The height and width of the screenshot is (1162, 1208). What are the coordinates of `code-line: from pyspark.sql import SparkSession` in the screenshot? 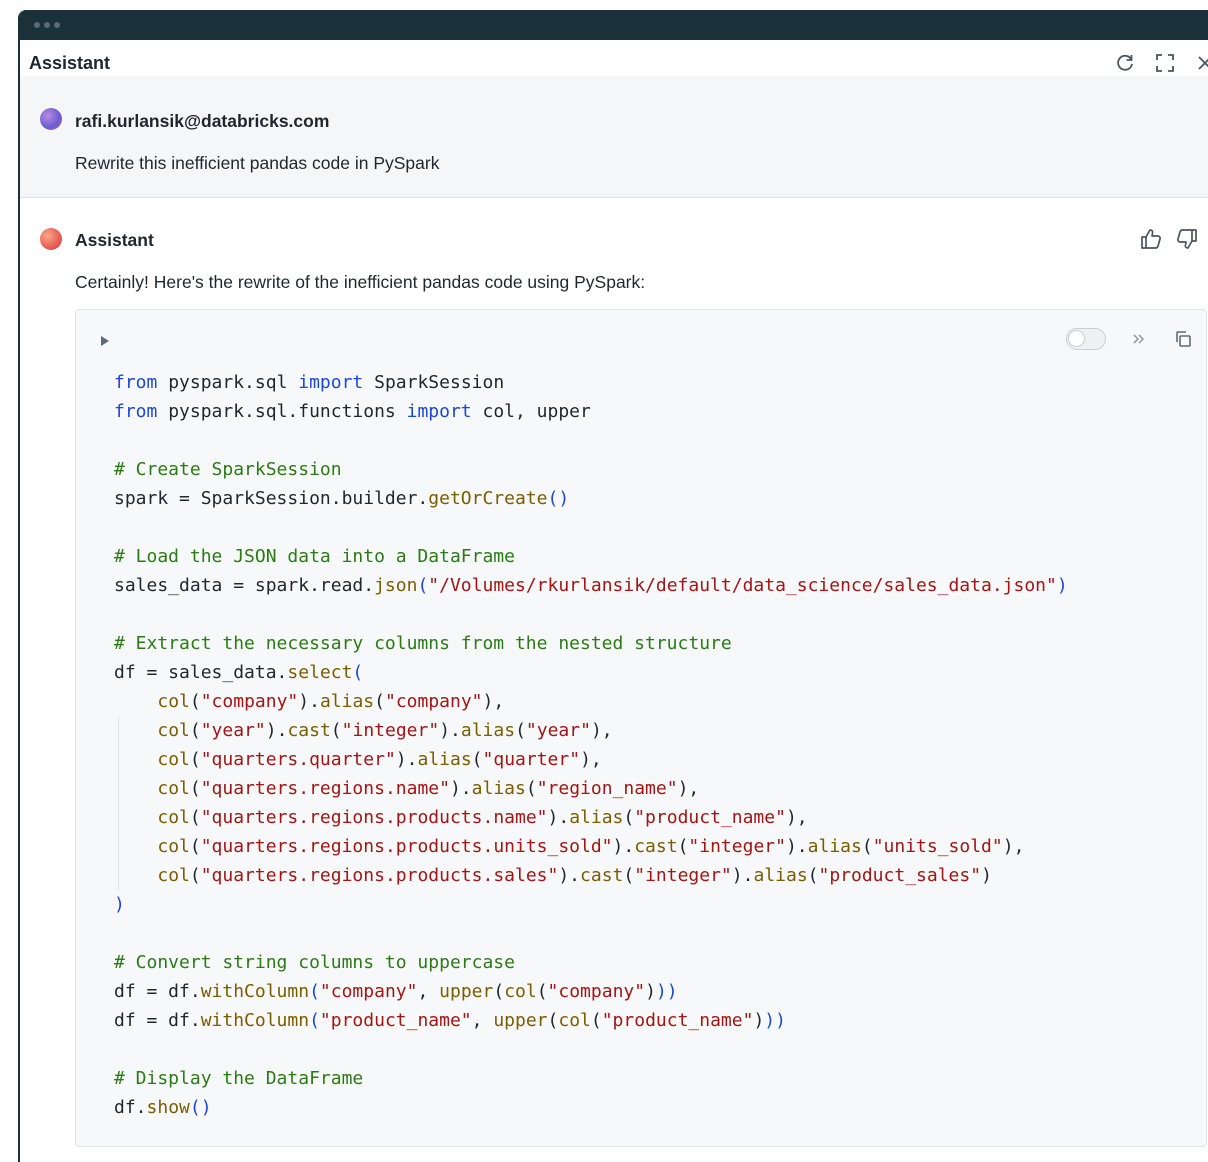 It's located at (591, 382).